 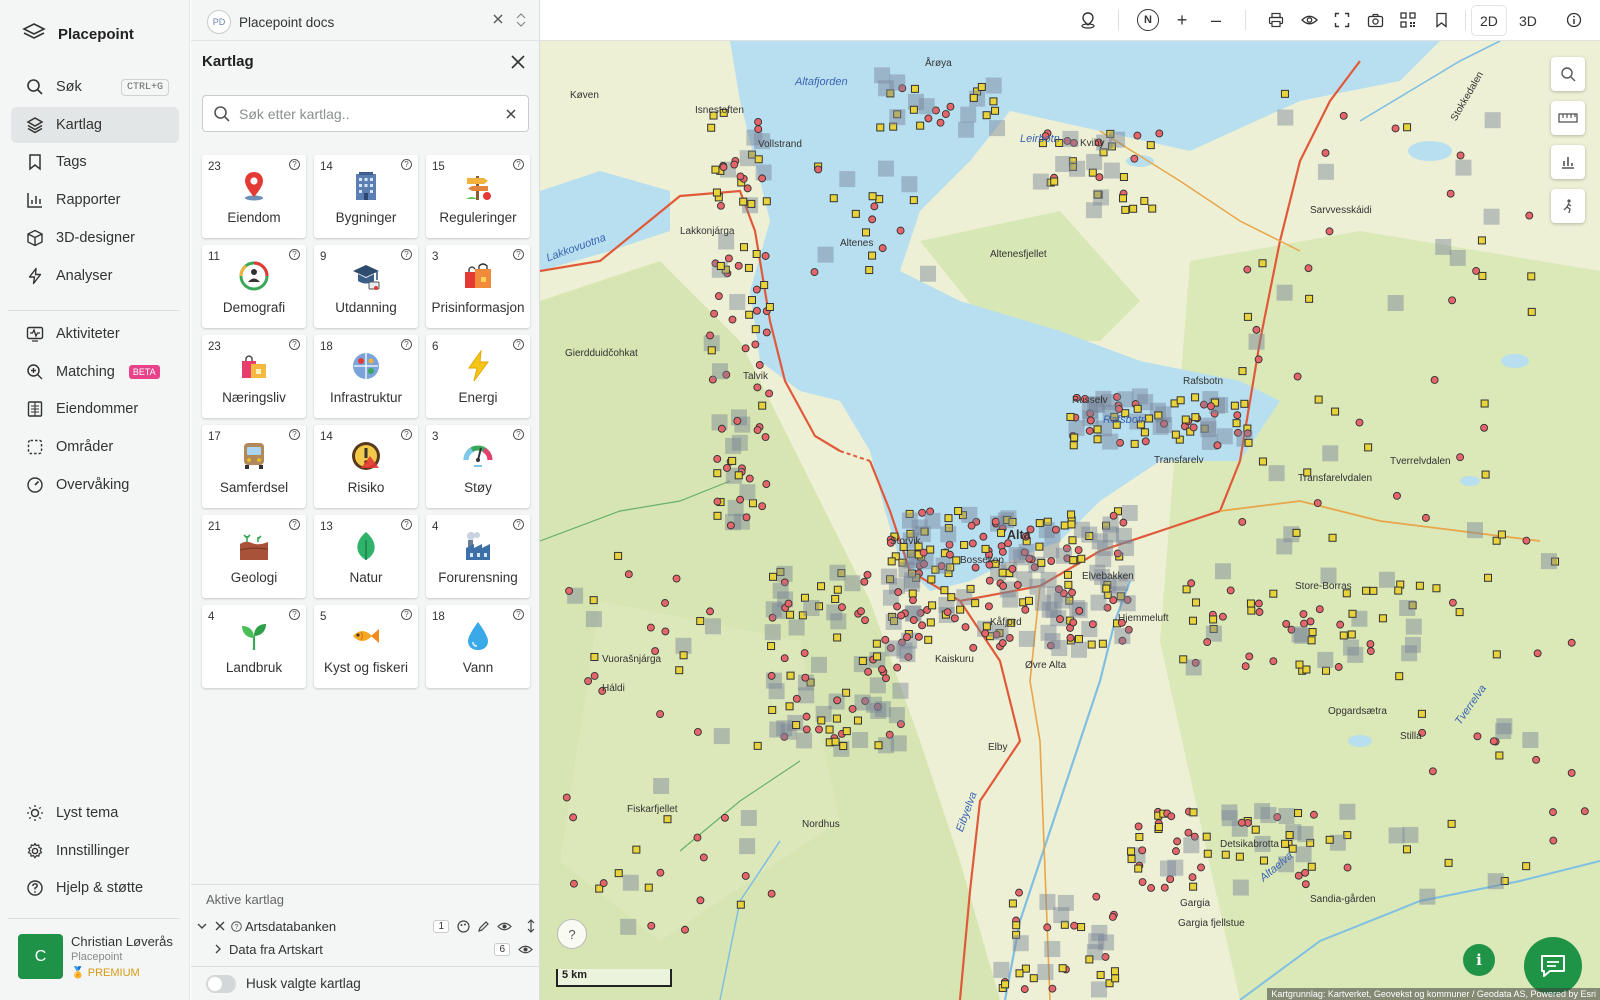 I want to click on nav-item-hjelp-støtte: Hjelp & støtte, so click(x=95, y=888).